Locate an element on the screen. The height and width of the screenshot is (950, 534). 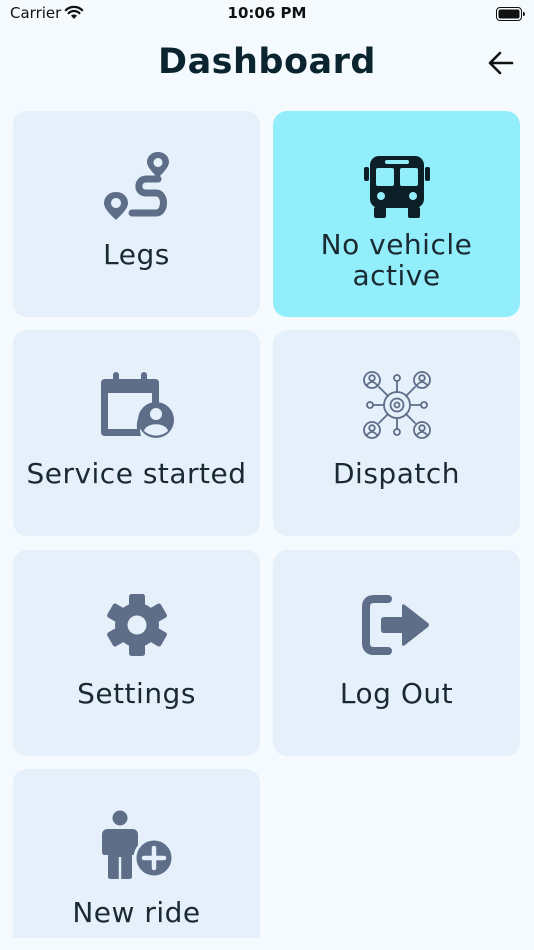
person-add-icon is located at coordinates (137, 844).